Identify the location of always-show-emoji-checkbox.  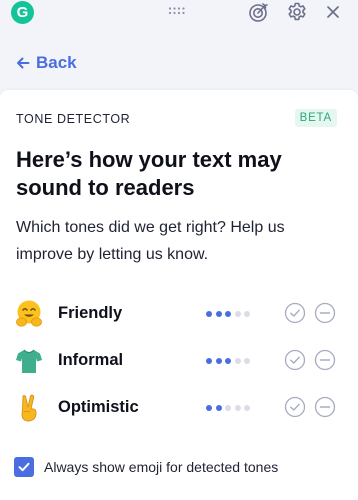
(24, 467).